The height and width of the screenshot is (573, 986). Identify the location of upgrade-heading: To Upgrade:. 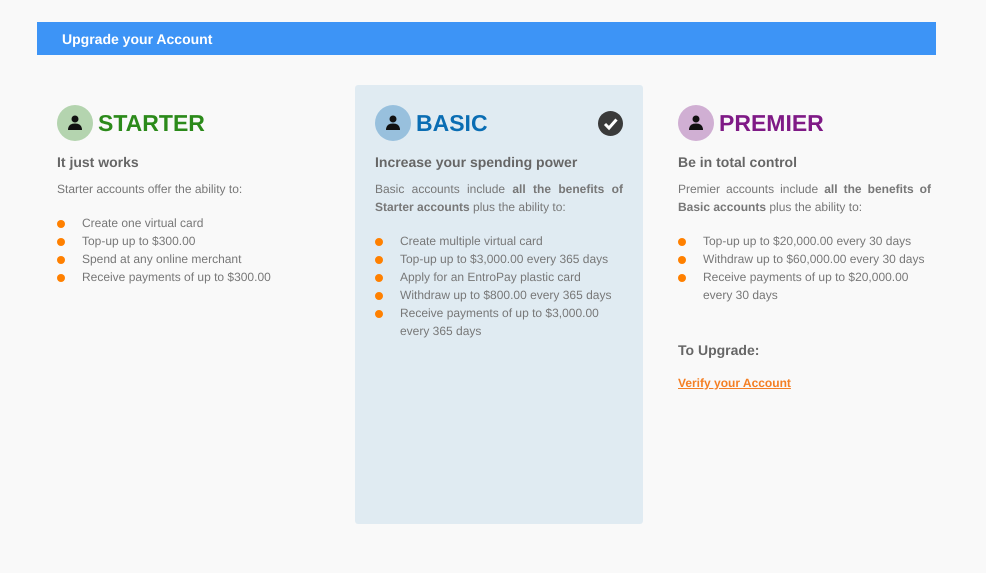
(719, 350).